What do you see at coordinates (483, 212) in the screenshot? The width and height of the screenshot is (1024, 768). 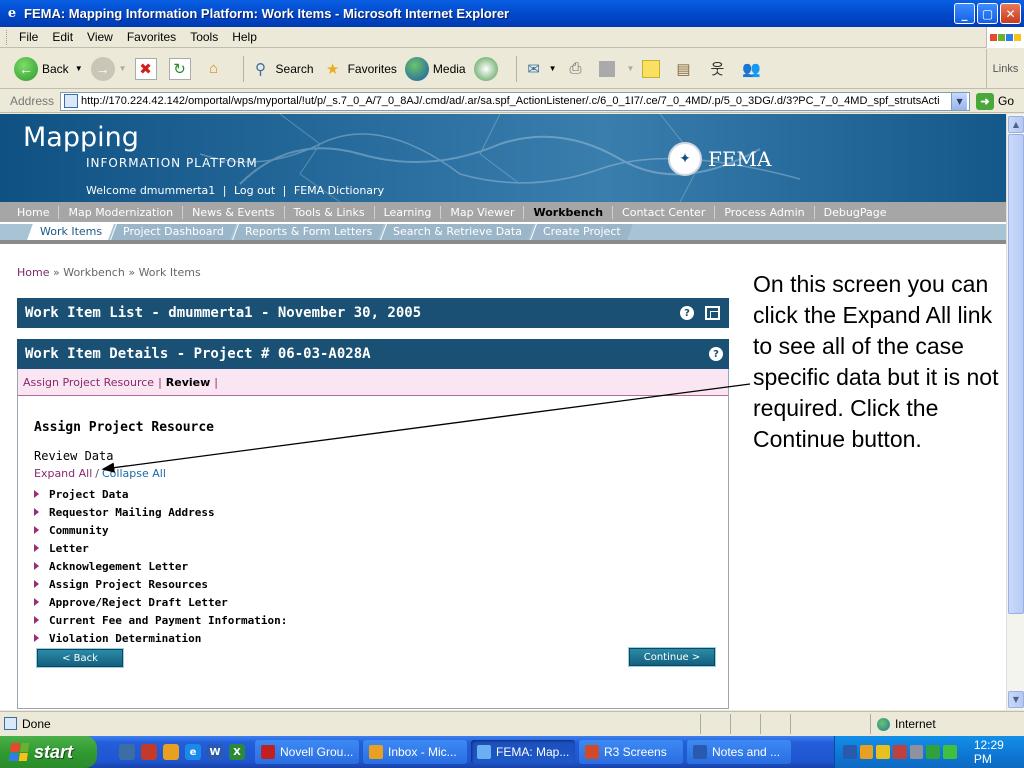 I see `nav-map-viewer: Map Viewer` at bounding box center [483, 212].